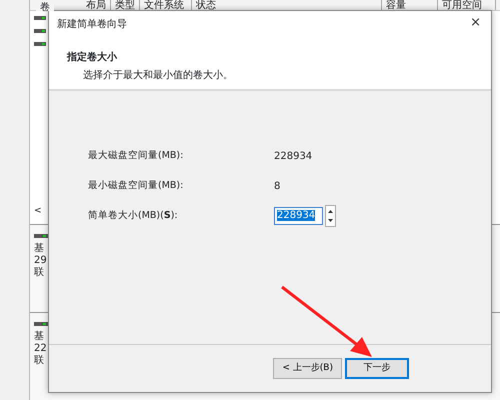 The width and height of the screenshot is (500, 400). What do you see at coordinates (158, 75) in the screenshot?
I see `page-subtitle: 选择介于最大和最小值的卷大小。` at bounding box center [158, 75].